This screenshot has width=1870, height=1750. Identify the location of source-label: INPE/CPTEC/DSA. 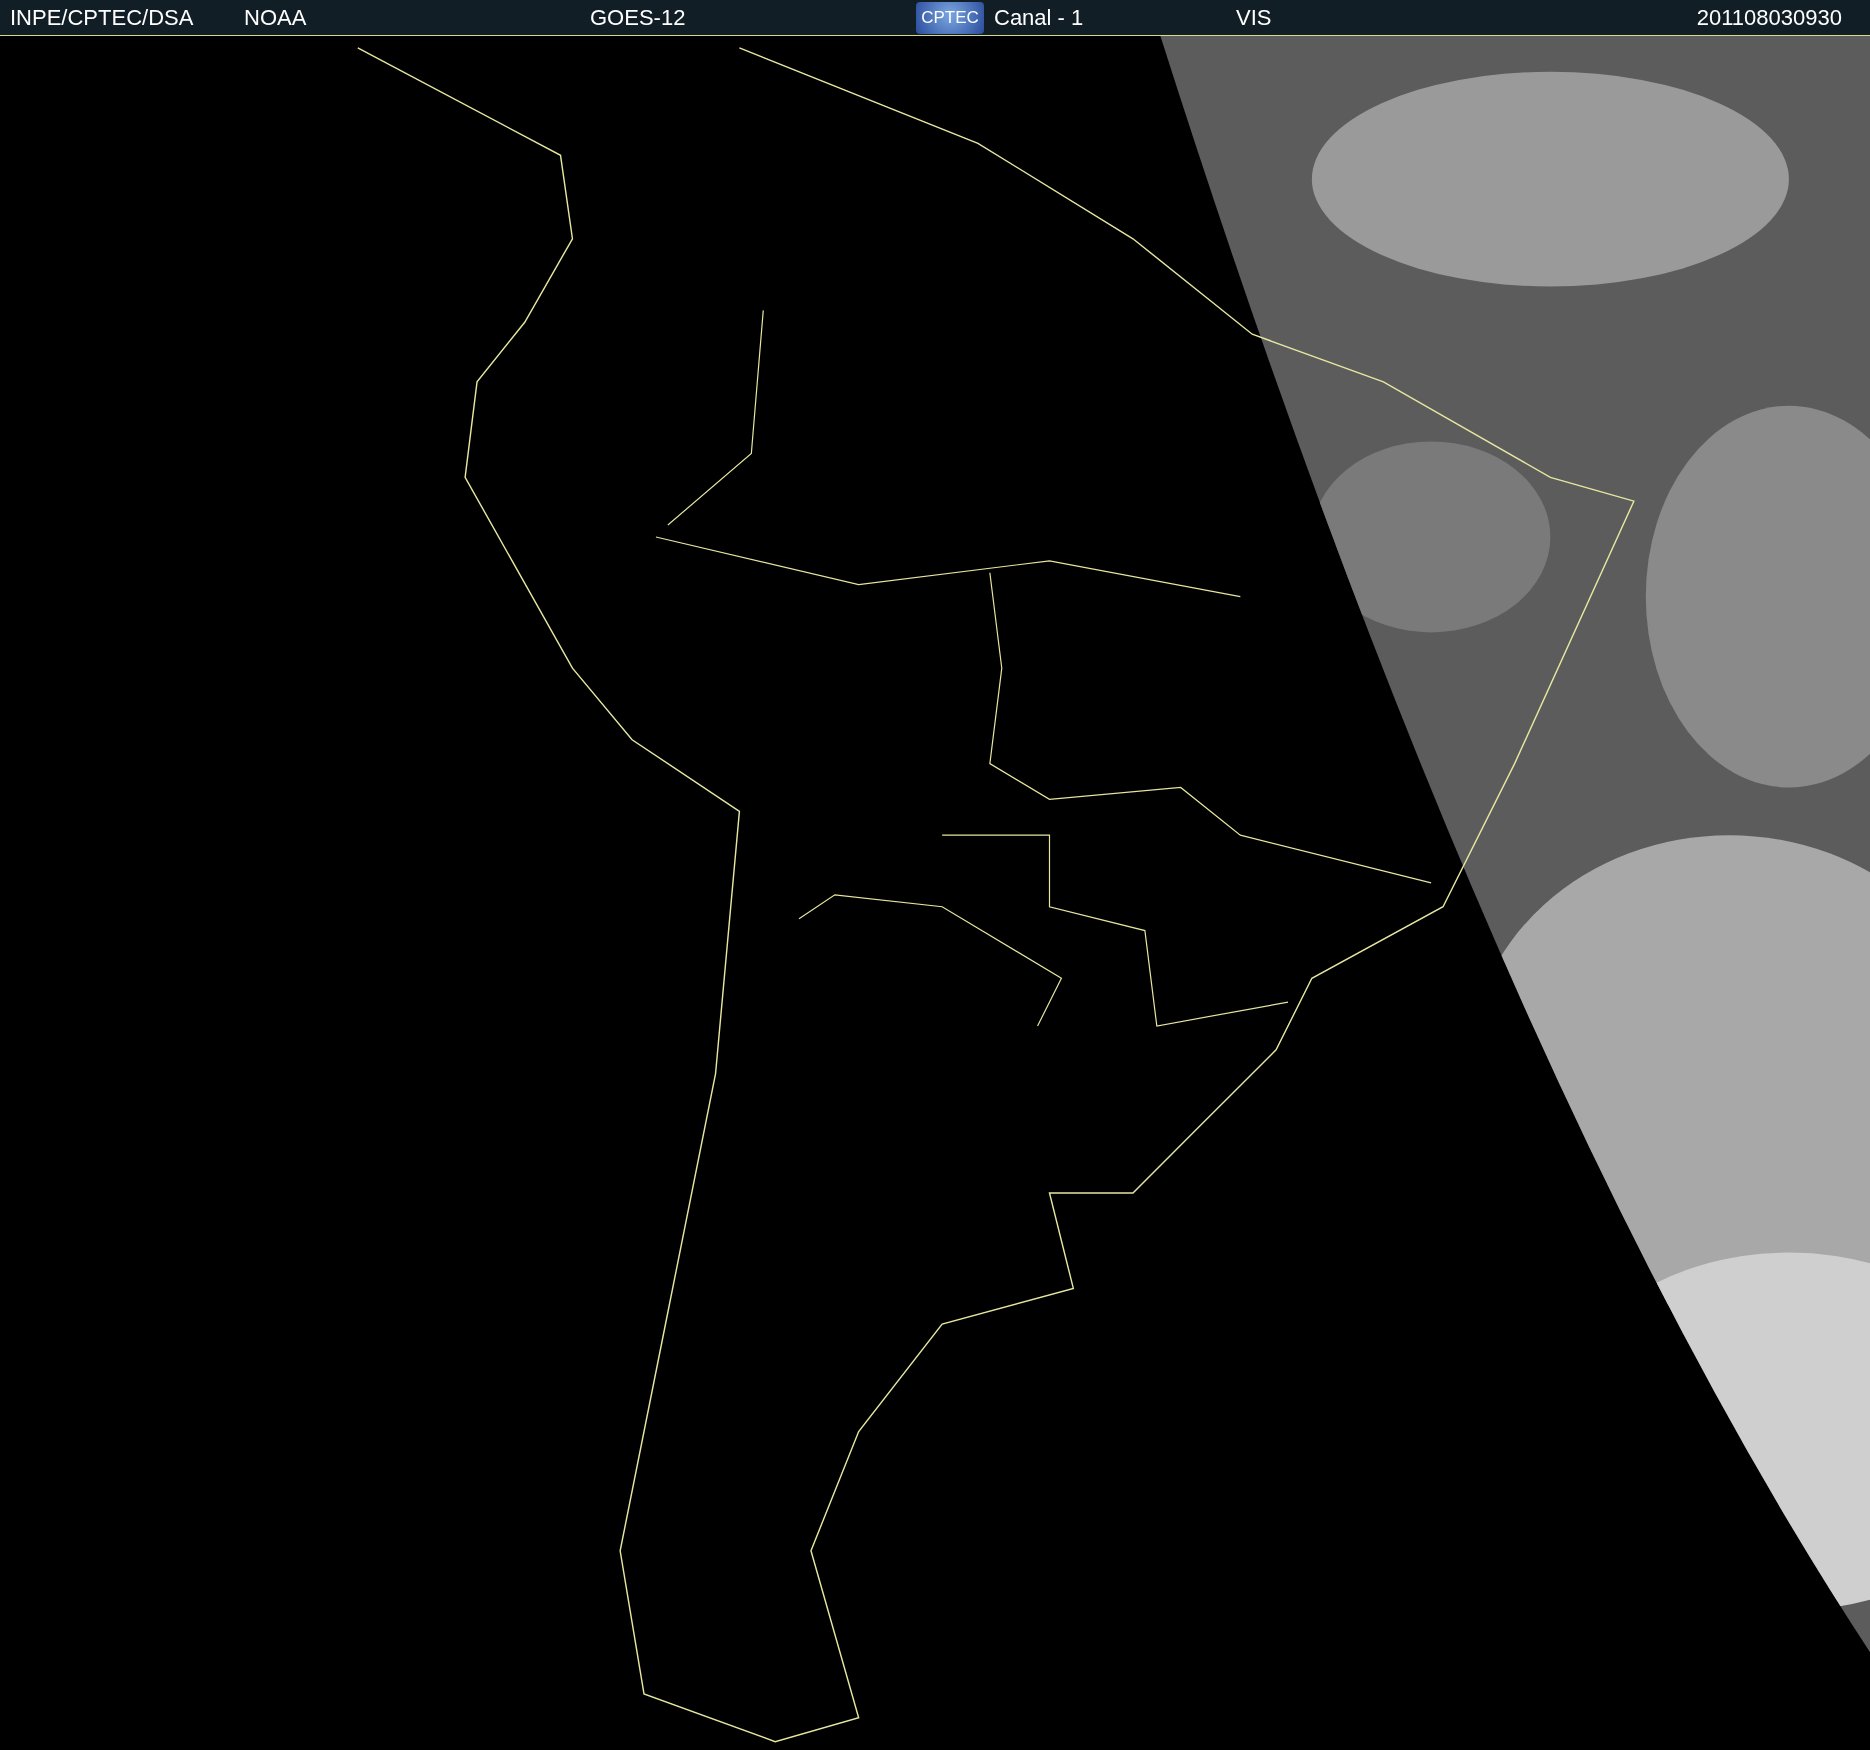
(102, 17).